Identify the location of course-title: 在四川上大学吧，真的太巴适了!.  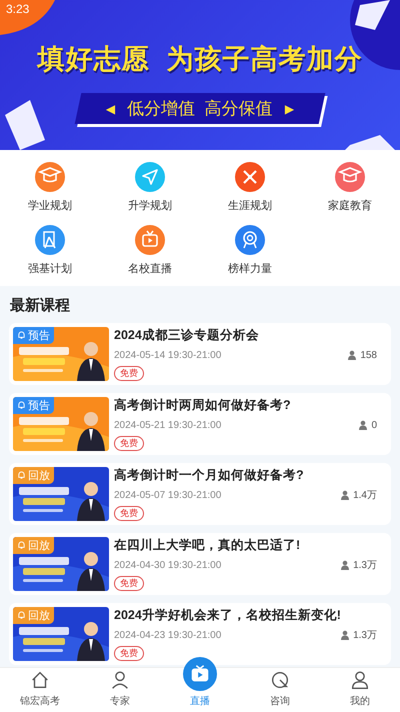
(208, 545).